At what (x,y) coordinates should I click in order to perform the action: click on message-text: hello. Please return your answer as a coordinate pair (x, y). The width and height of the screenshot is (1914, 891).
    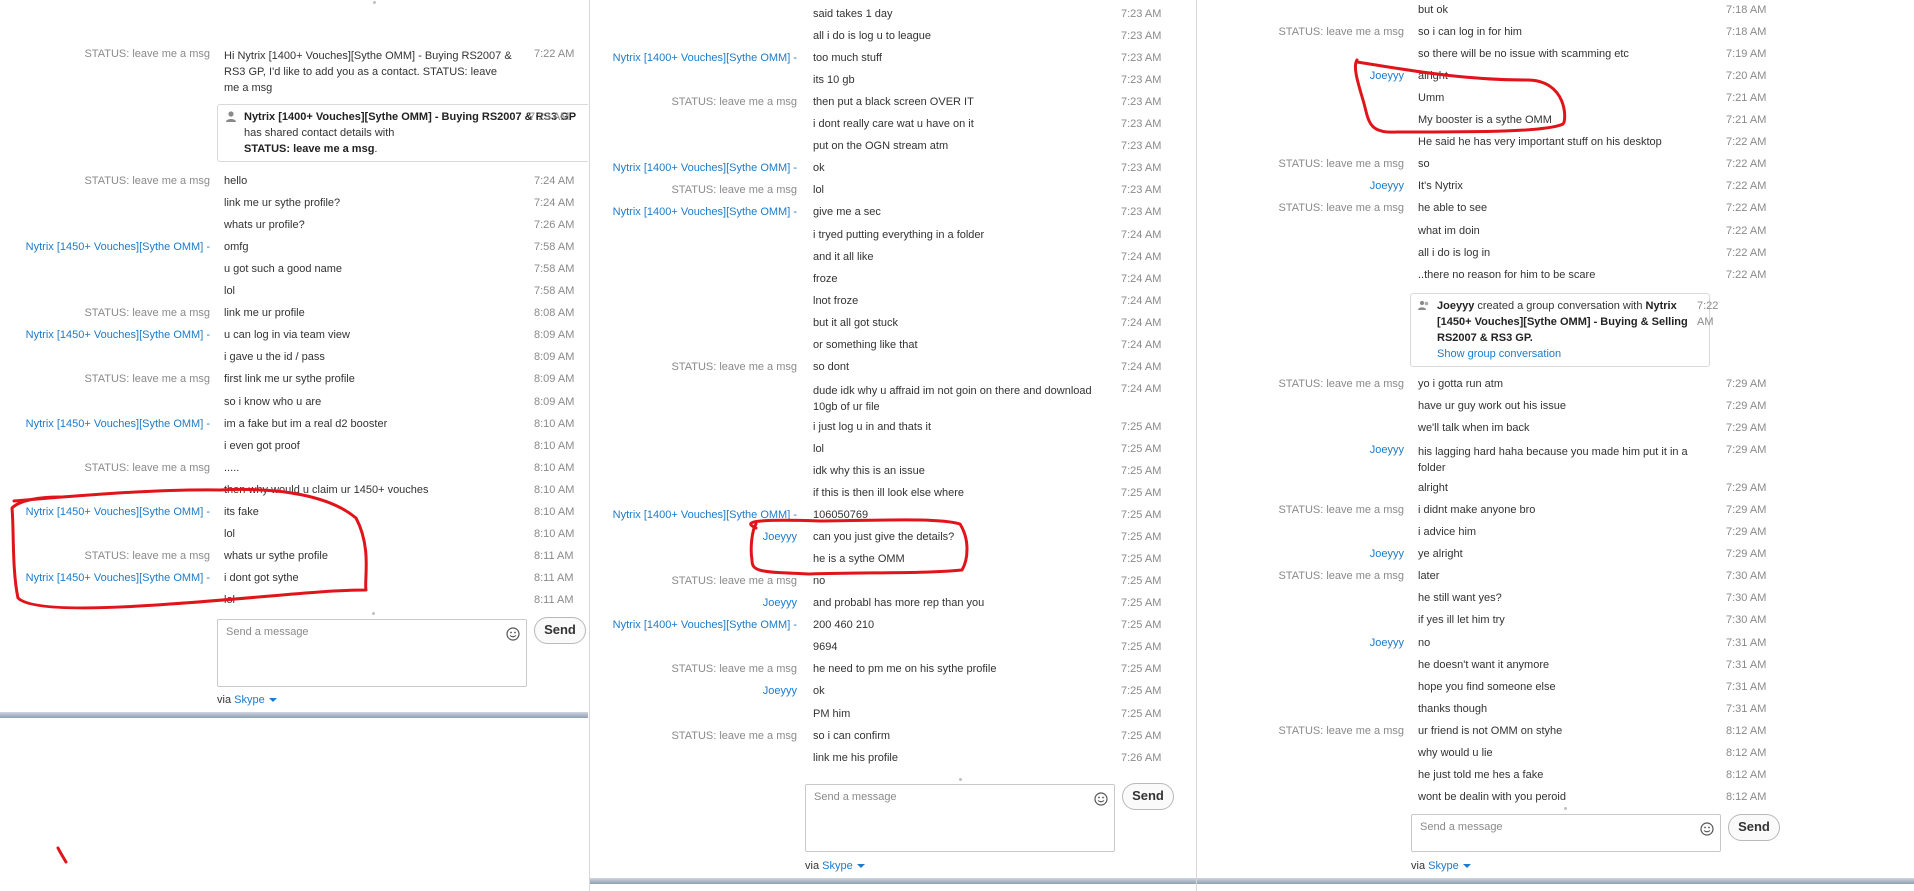
    Looking at the image, I should click on (236, 181).